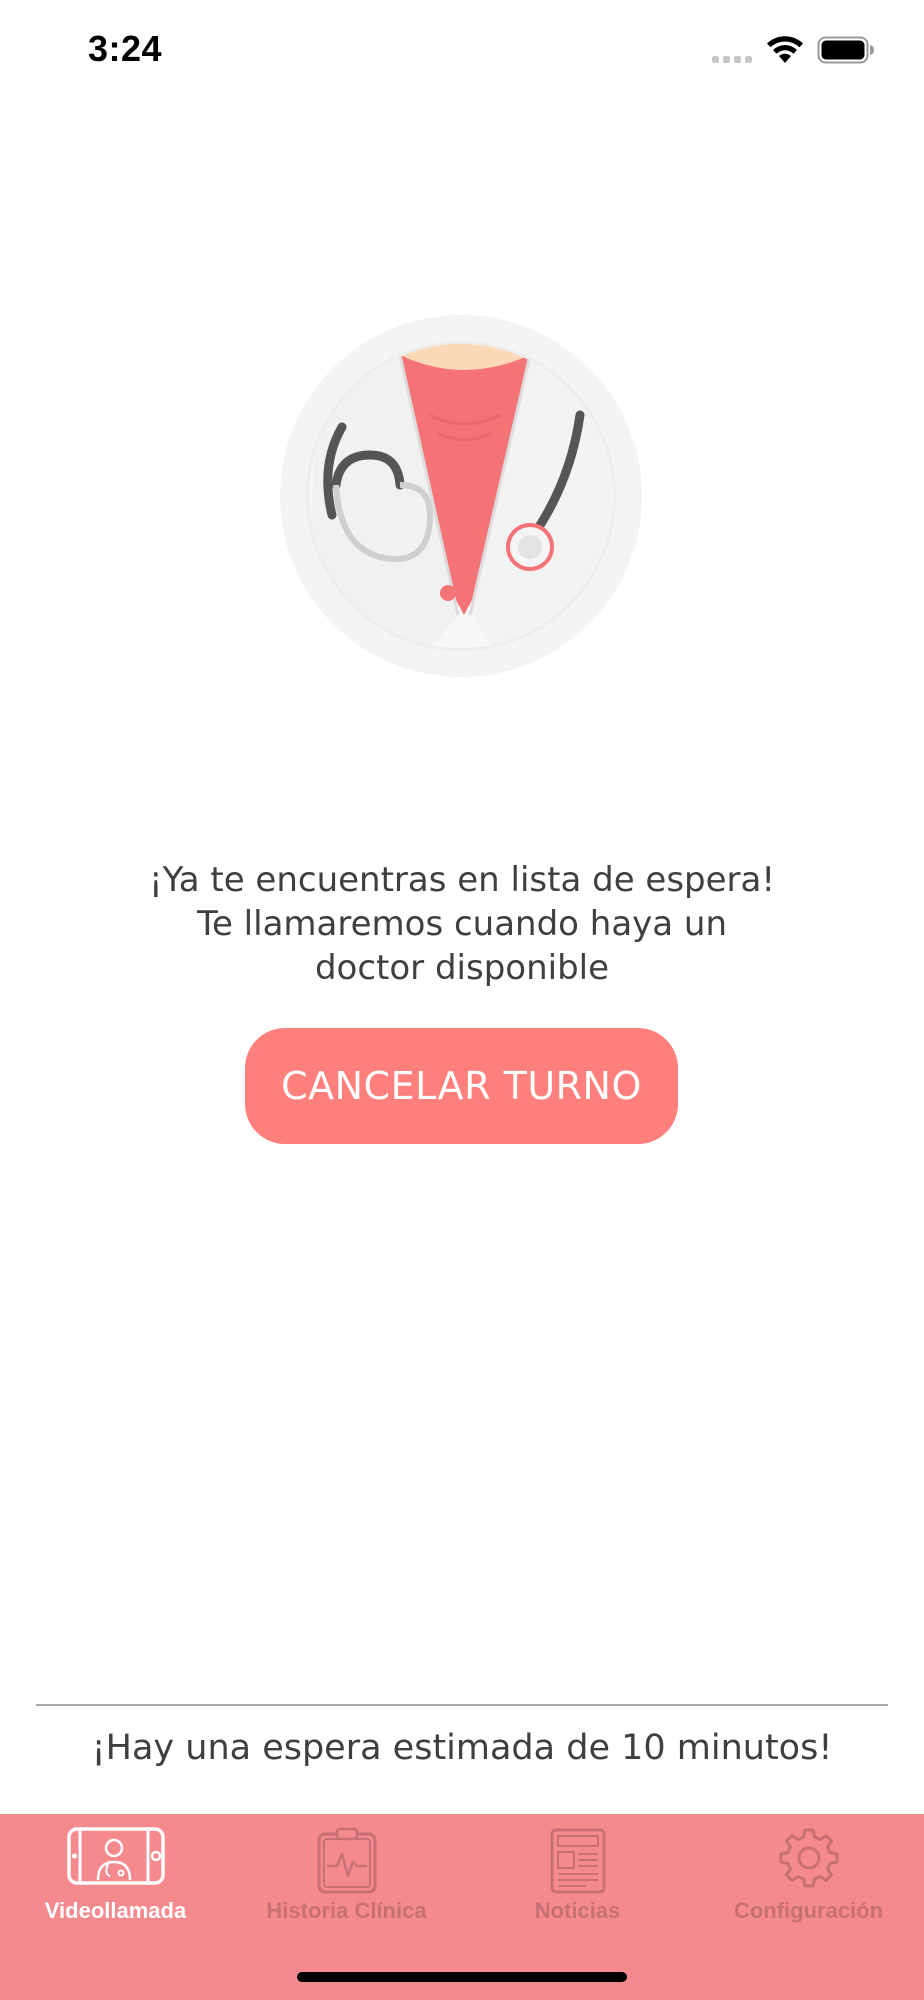 Image resolution: width=924 pixels, height=2000 pixels. I want to click on doctor-illustration, so click(461, 496).